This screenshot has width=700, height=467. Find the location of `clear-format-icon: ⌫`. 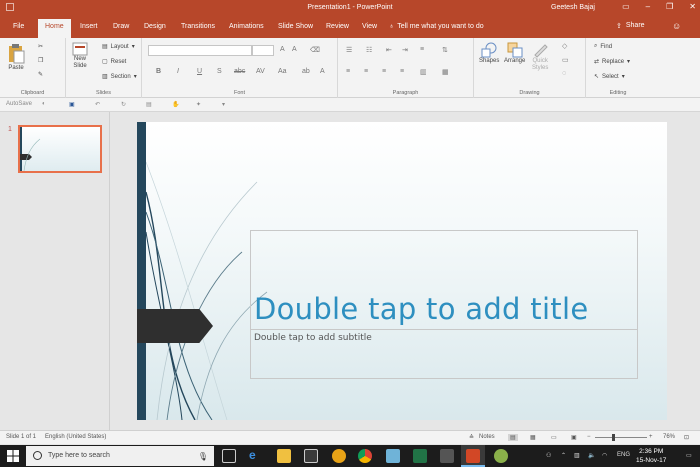

clear-format-icon: ⌫ is located at coordinates (315, 50).